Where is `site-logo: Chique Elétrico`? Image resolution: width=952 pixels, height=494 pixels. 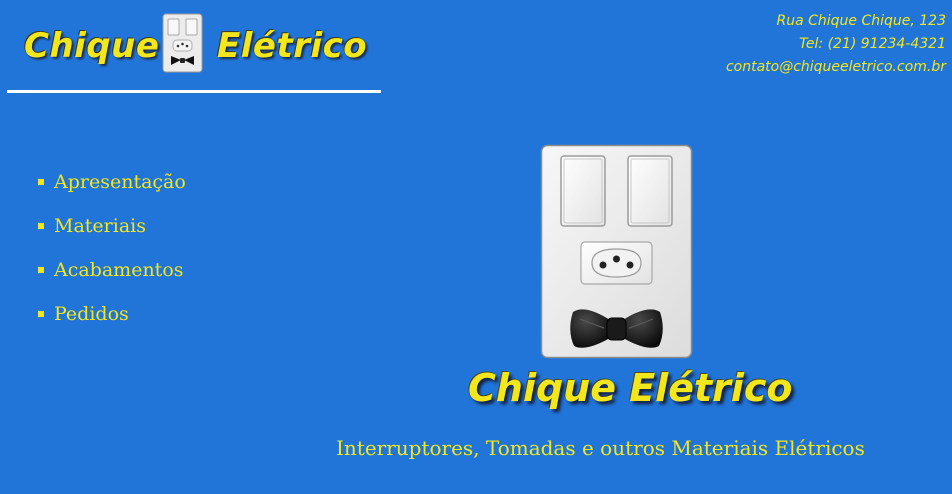
site-logo: Chique Elétrico is located at coordinates (202, 44).